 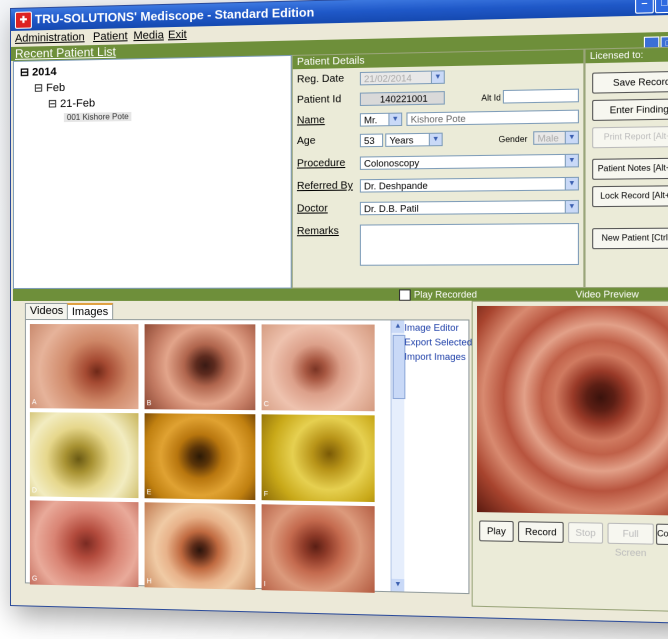 I want to click on tab-videos: Videos, so click(x=46, y=311).